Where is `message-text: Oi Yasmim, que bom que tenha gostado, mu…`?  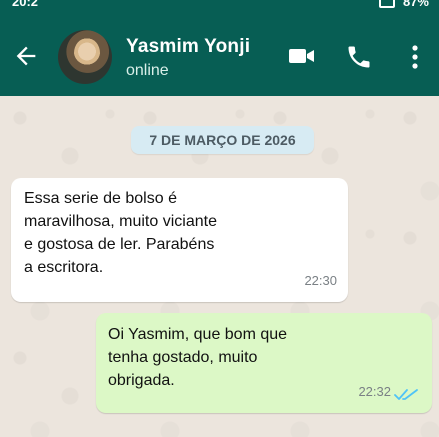
message-text: Oi Yasmim, que bom que tenha gostado, mu… is located at coordinates (198, 357).